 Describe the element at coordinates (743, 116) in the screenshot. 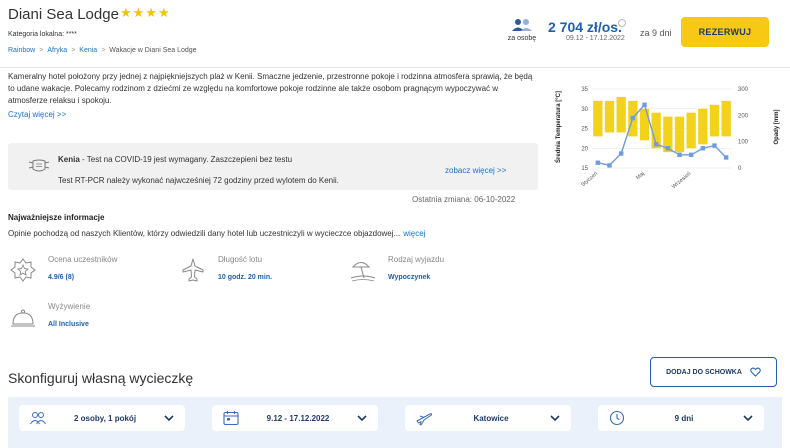

I see `y-tick-right: 200` at that location.